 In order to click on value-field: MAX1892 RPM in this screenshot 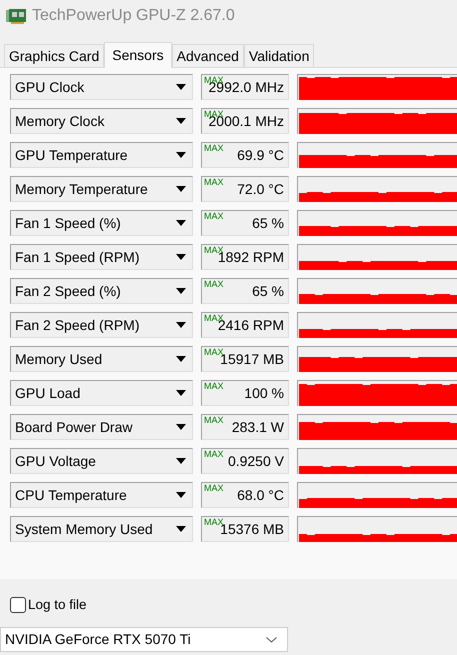, I will do `click(245, 257)`.